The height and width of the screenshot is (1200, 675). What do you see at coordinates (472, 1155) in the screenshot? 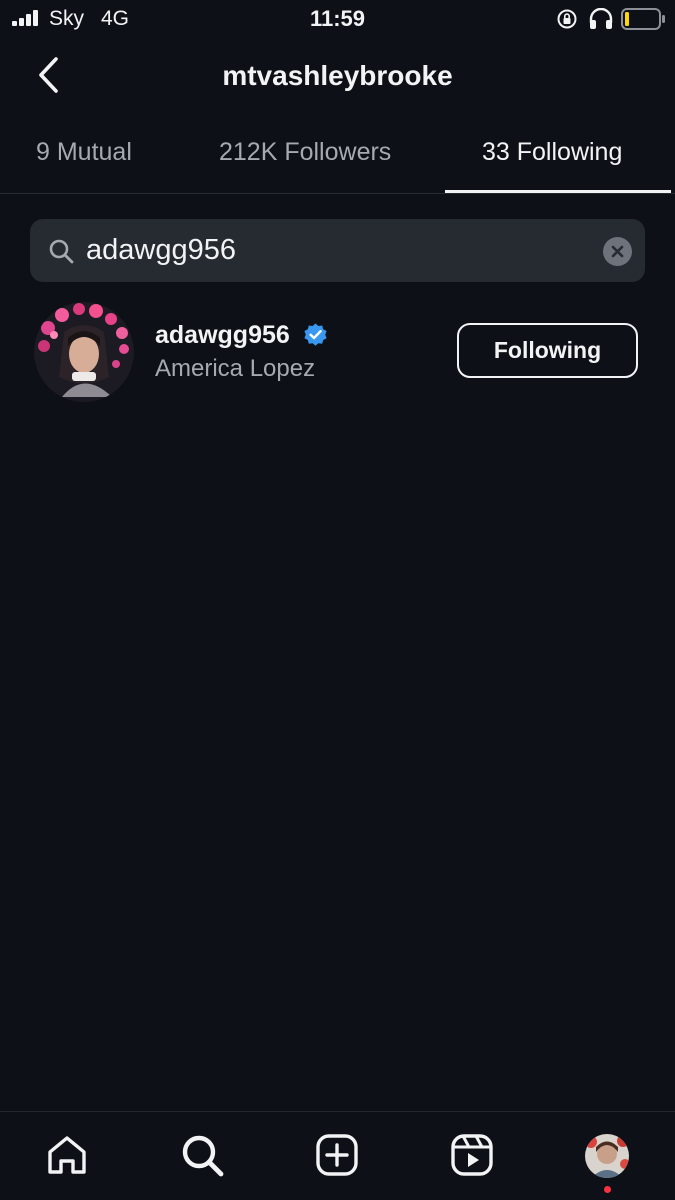
I see `reels-icon` at bounding box center [472, 1155].